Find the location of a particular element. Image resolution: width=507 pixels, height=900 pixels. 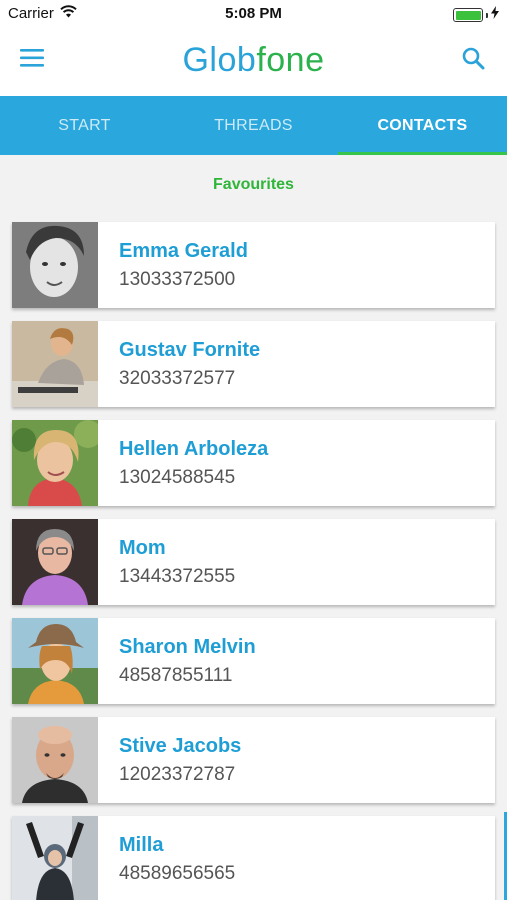

battery-icon is located at coordinates (468, 15).